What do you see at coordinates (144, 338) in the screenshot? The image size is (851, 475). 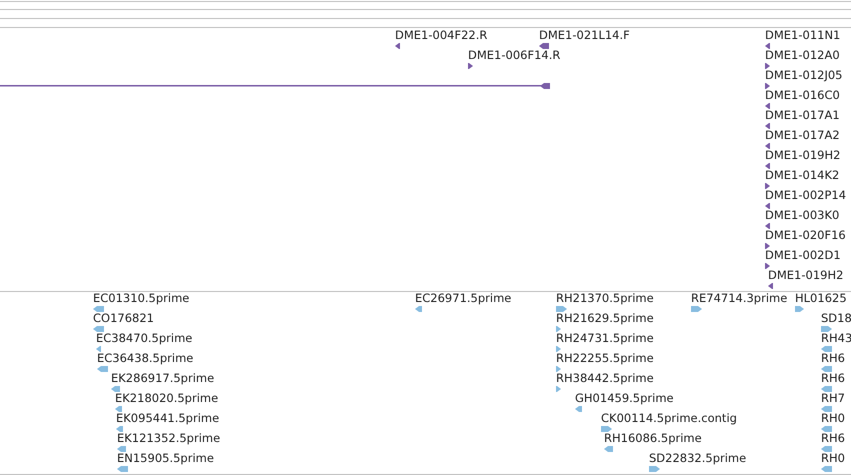 I see `feature-label: EC38470.5prime` at bounding box center [144, 338].